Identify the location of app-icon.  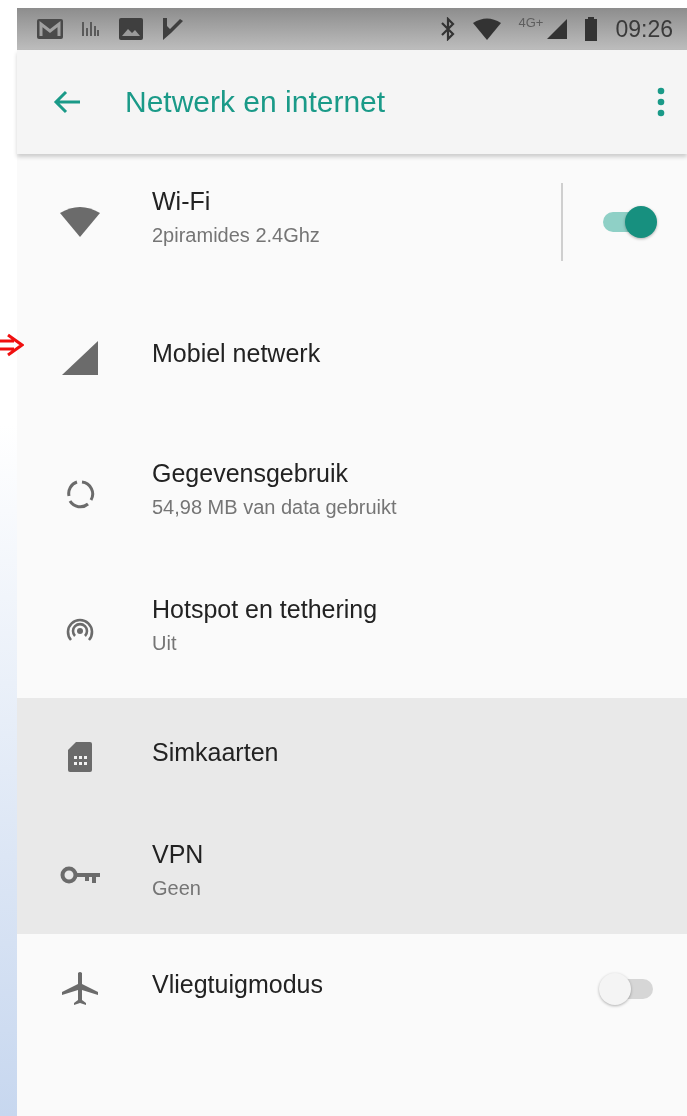
(91, 29).